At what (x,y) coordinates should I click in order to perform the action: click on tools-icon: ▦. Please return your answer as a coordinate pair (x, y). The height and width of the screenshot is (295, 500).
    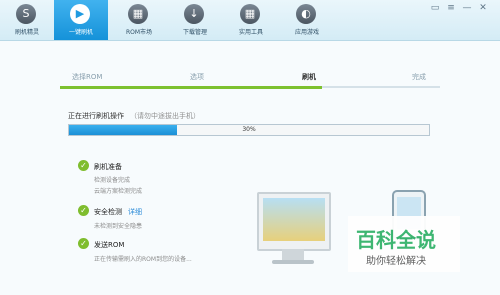
    Looking at the image, I should click on (250, 14).